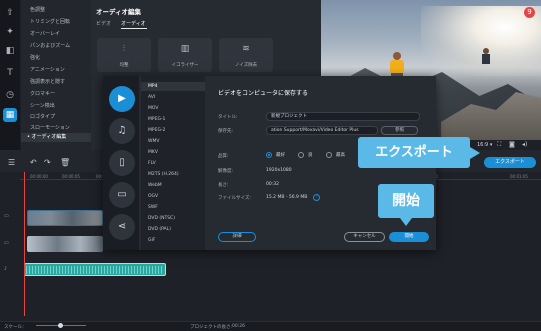 This screenshot has width=541, height=331. I want to click on audio-track-icon: ♪, so click(6, 269).